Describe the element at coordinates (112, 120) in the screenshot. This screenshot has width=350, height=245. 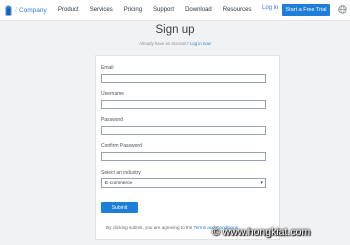
I see `password-label: Password` at that location.